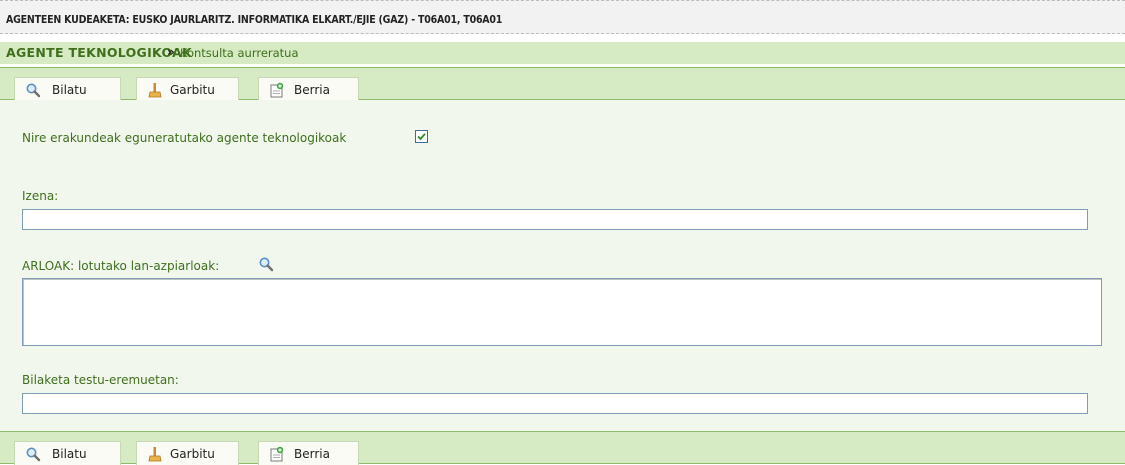 The image size is (1125, 465). I want to click on name-label: Izena:, so click(40, 196).